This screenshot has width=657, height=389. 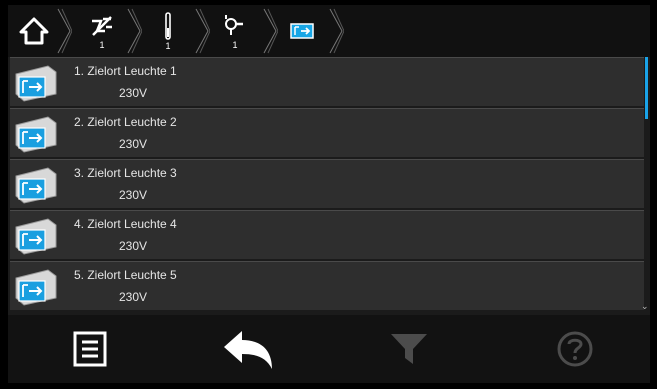 I want to click on list-item: 3. Zielort Leuchte 3 230V, so click(x=327, y=183).